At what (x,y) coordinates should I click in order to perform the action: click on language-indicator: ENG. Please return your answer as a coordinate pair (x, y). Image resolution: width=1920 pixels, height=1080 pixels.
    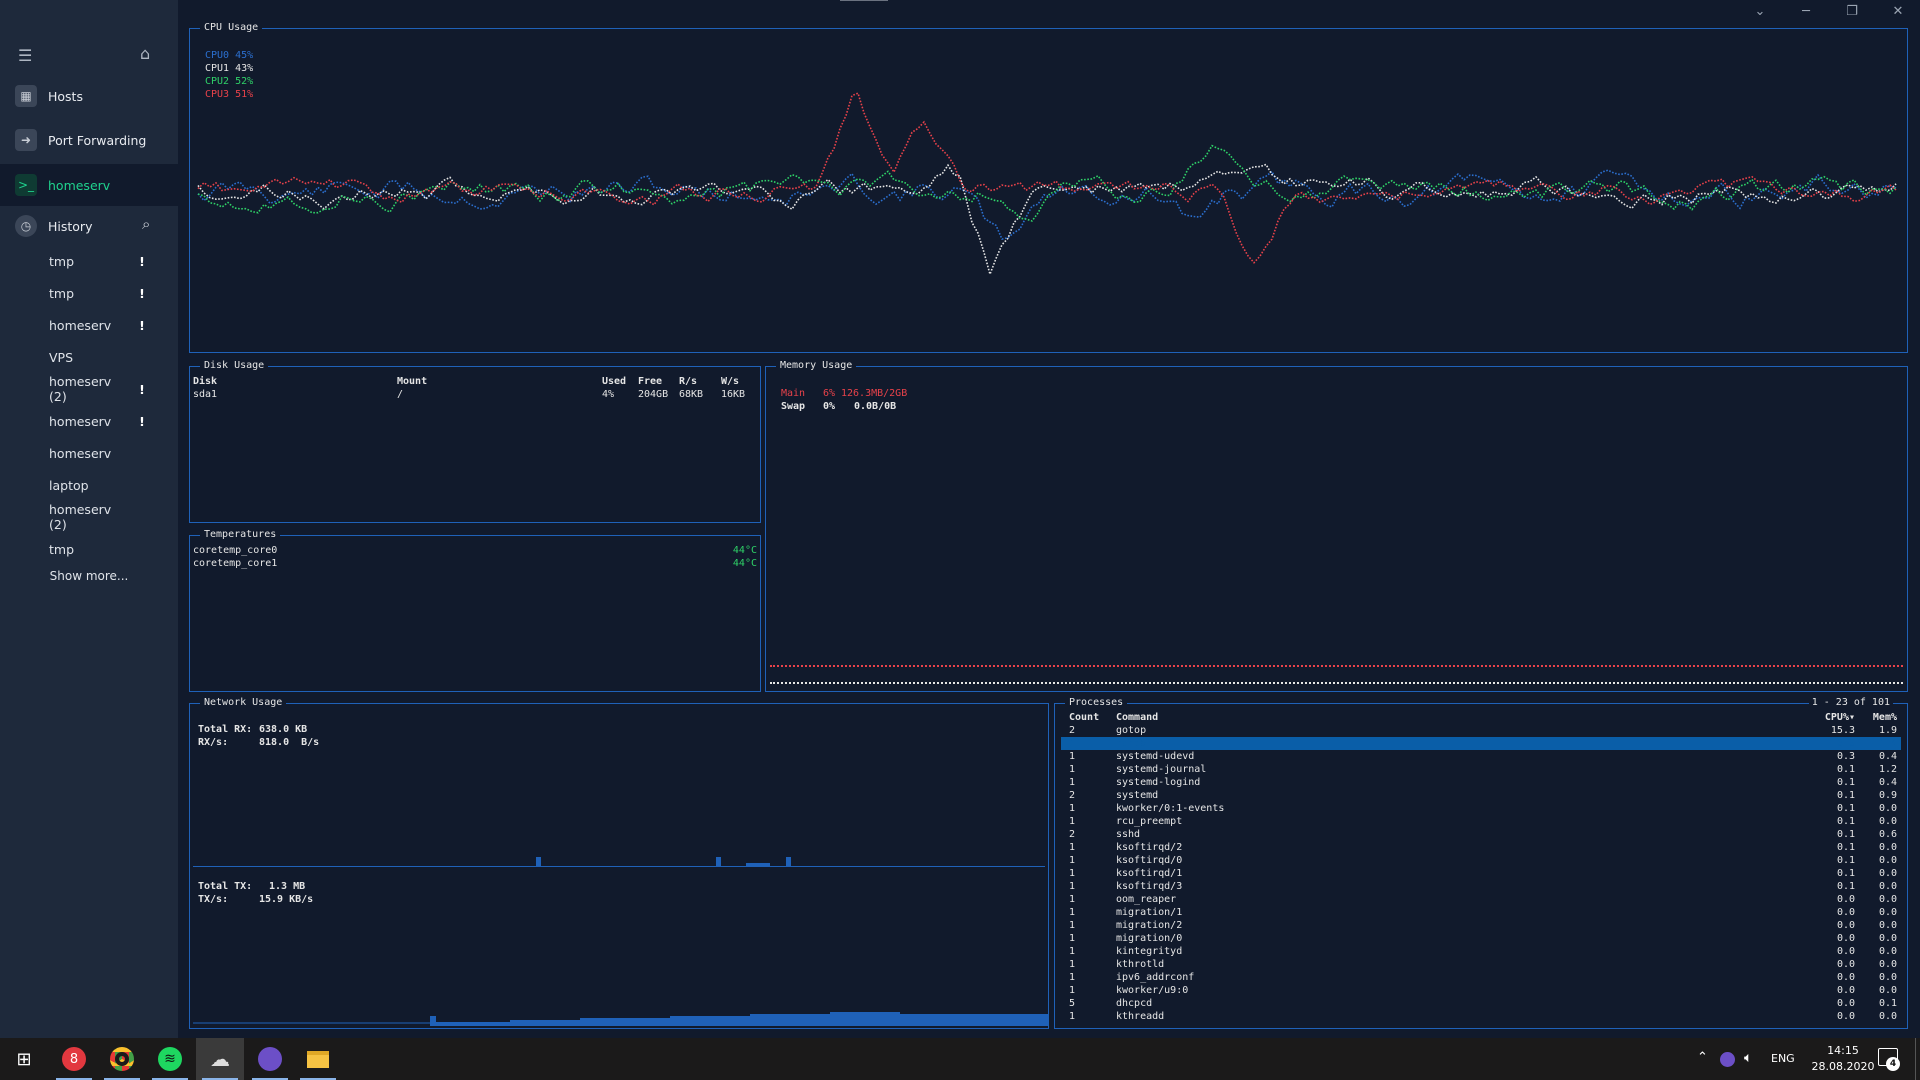
    Looking at the image, I should click on (1783, 1058).